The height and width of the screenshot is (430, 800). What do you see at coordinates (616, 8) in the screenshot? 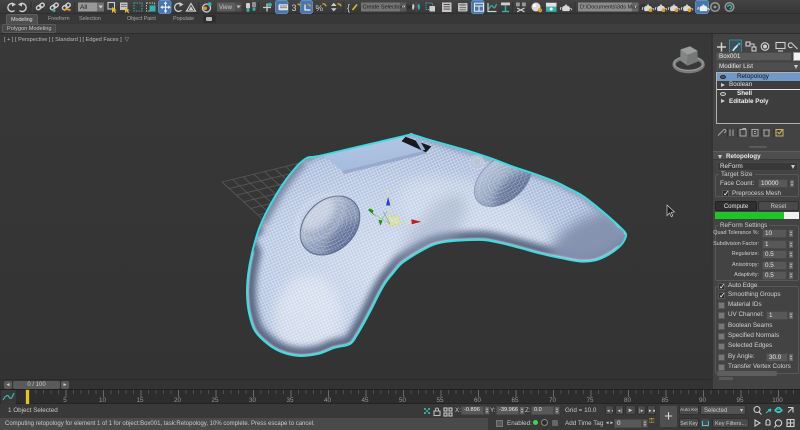
I see `svg-text: D:\Documents\3ds Max 2015` at bounding box center [616, 8].